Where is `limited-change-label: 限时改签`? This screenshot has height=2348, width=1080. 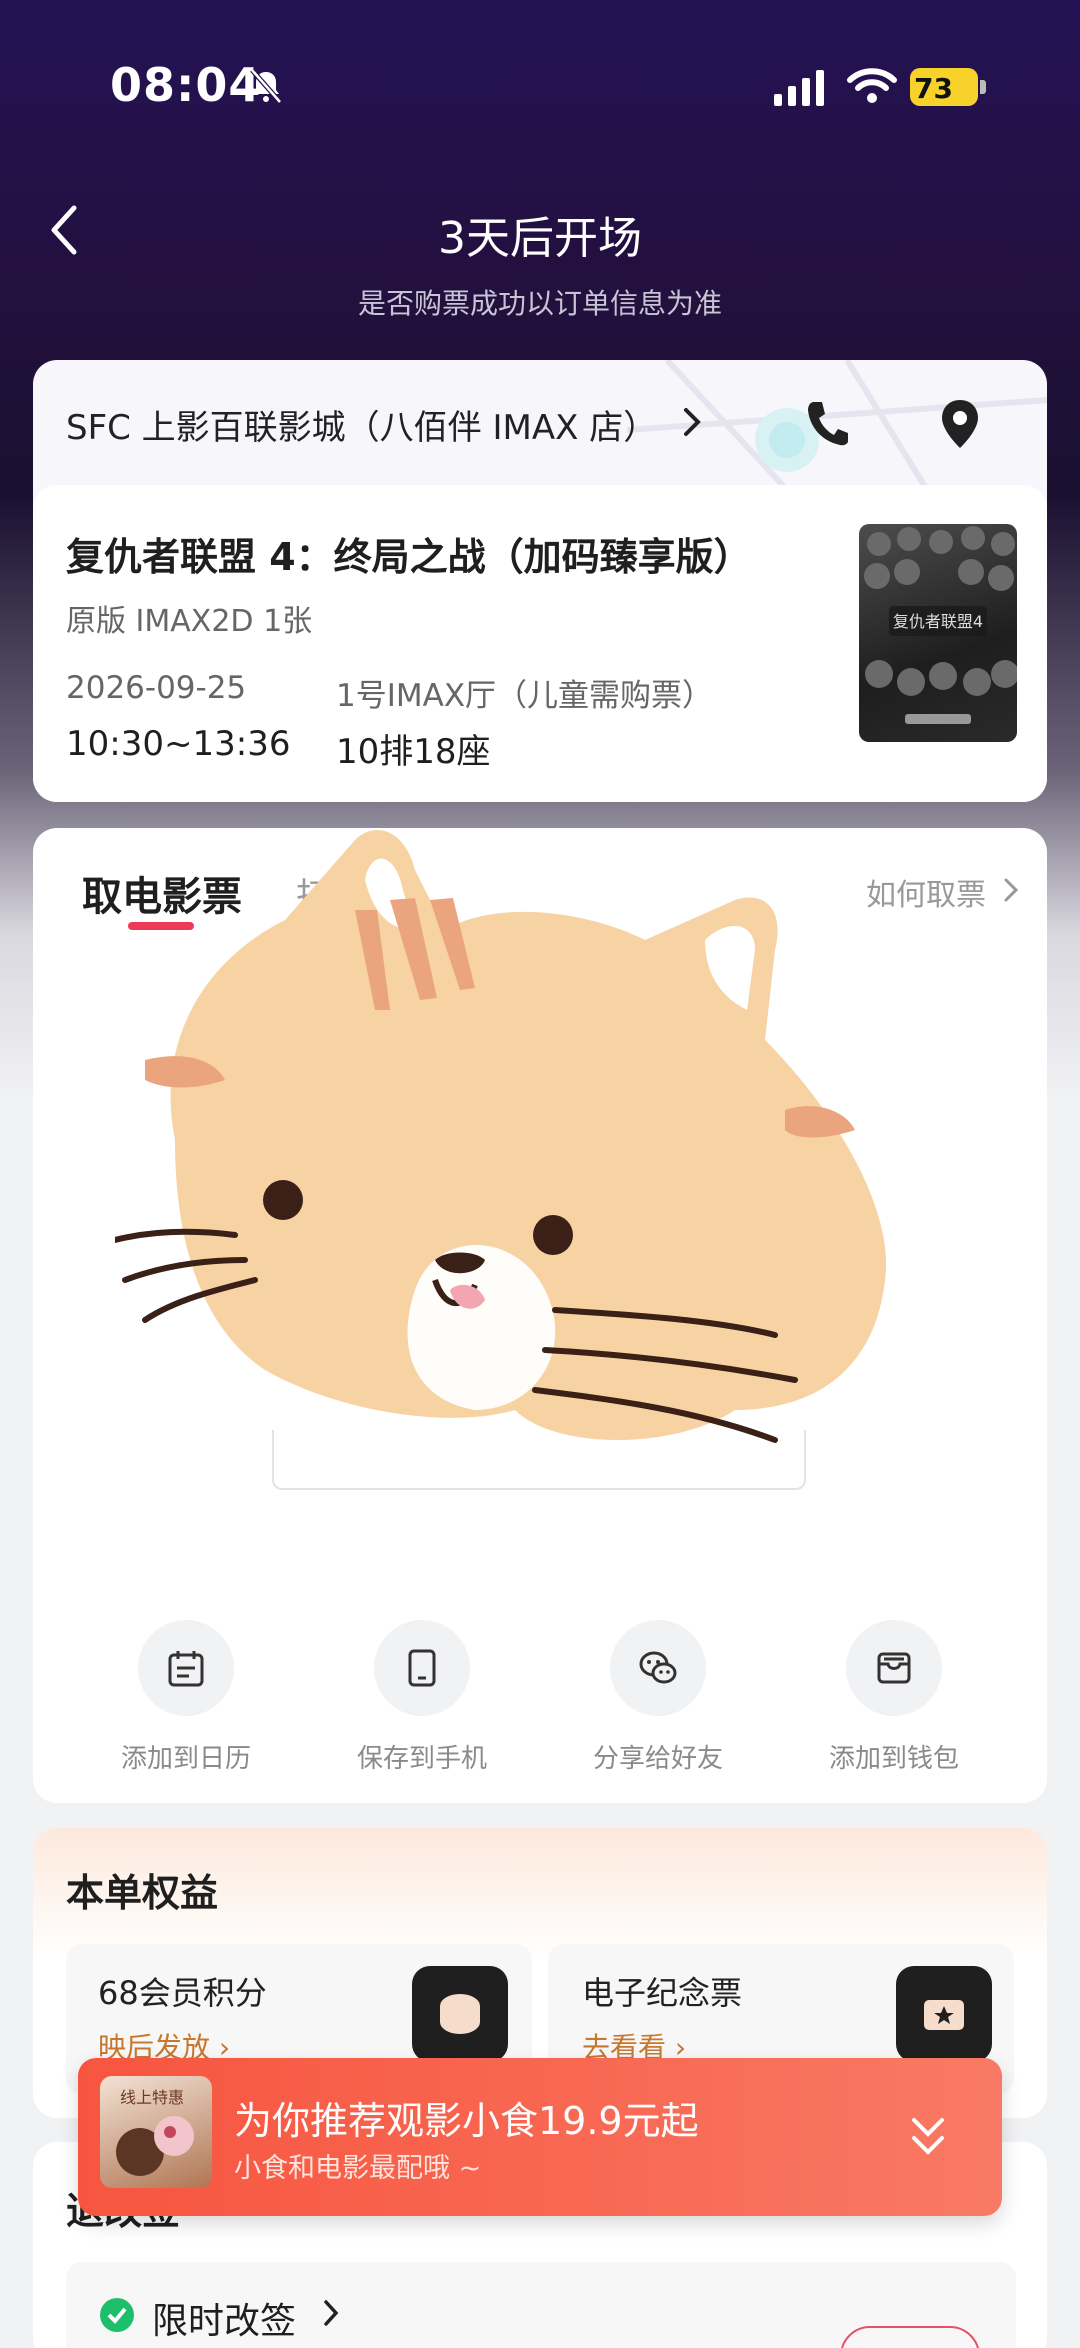
limited-change-label: 限时改签 is located at coordinates (224, 2321).